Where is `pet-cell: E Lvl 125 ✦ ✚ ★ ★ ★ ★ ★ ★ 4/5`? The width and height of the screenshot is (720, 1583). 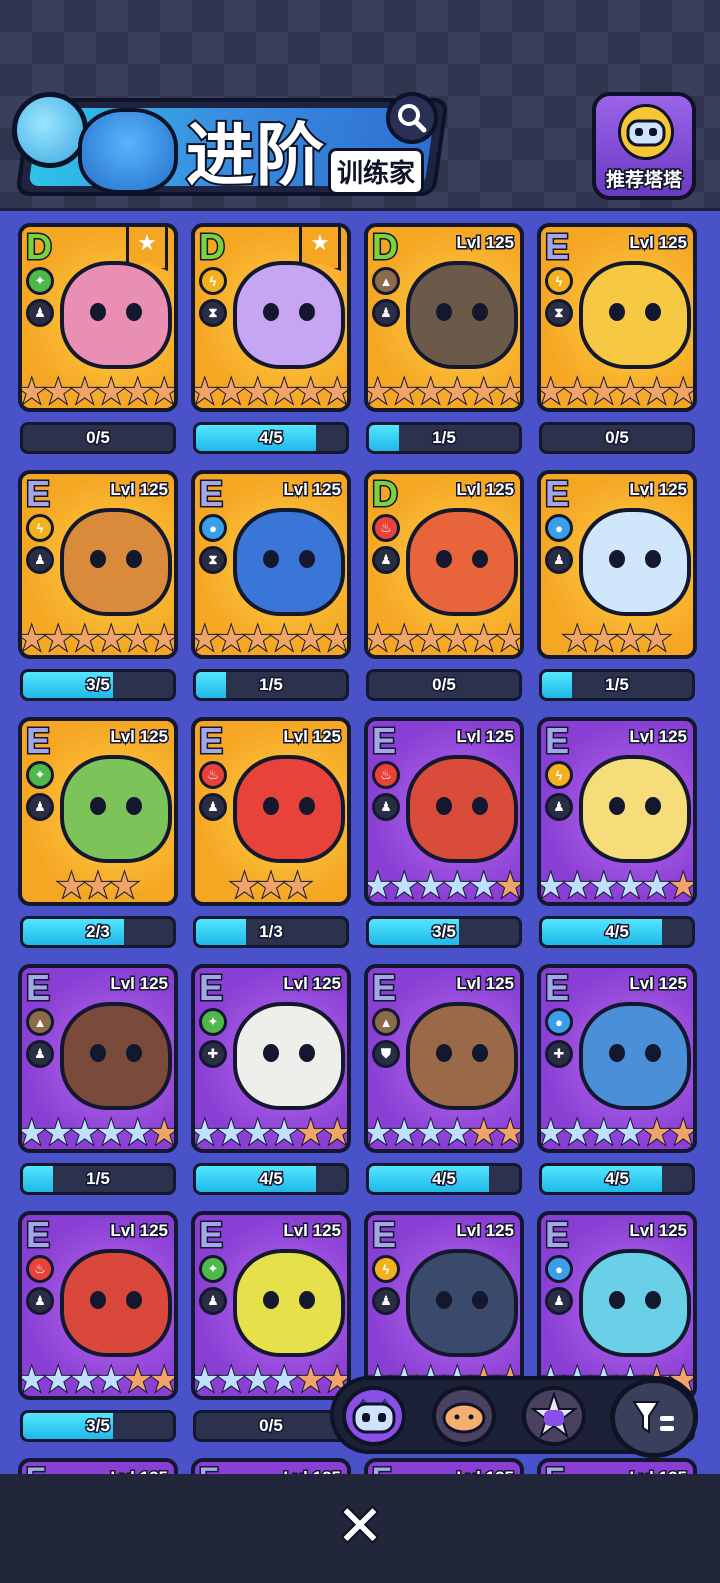 pet-cell: E Lvl 125 ✦ ✚ ★ ★ ★ ★ ★ ★ 4/5 is located at coordinates (271, 1080).